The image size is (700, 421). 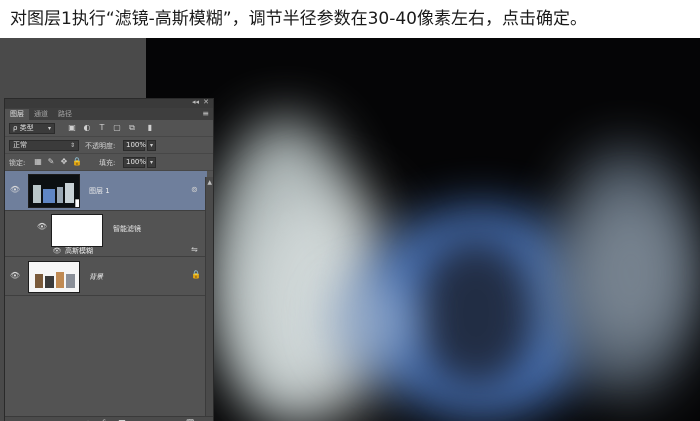 What do you see at coordinates (150, 128) in the screenshot?
I see `filter-toggle-icon: ▮` at bounding box center [150, 128].